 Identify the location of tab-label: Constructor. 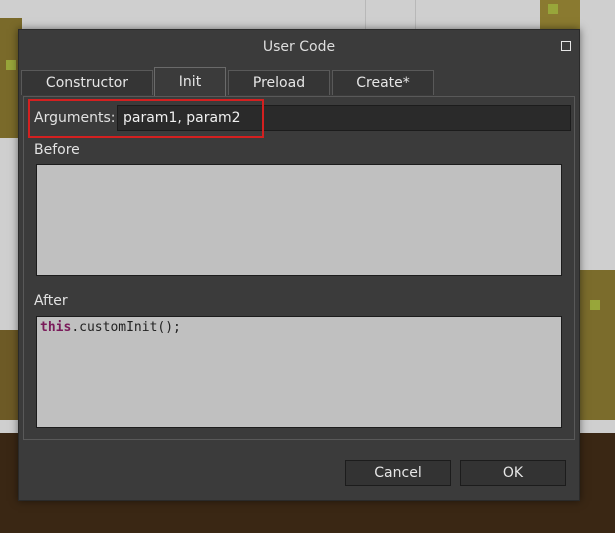
(87, 83).